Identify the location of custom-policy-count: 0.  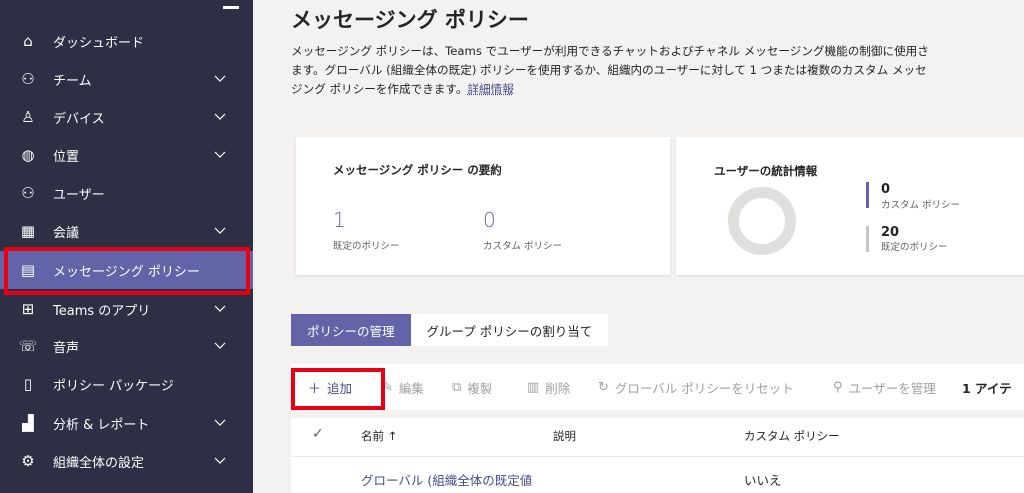
(489, 220).